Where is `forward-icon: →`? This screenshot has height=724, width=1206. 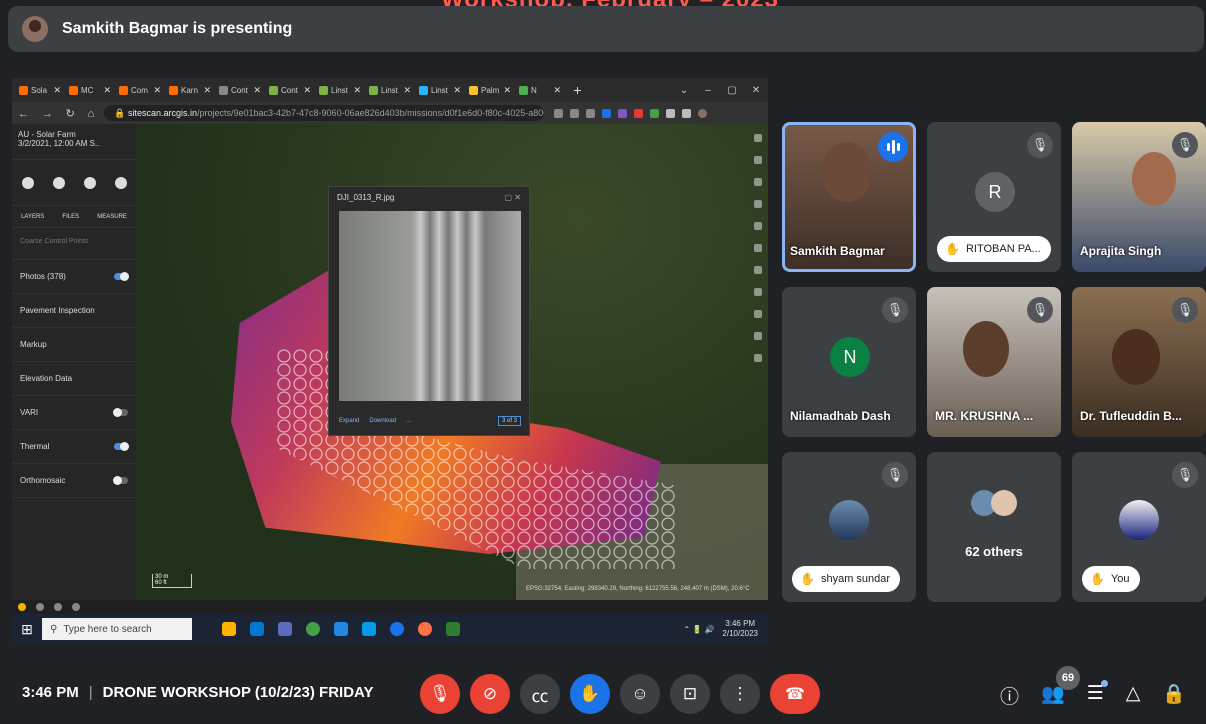
forward-icon: → is located at coordinates (47, 114).